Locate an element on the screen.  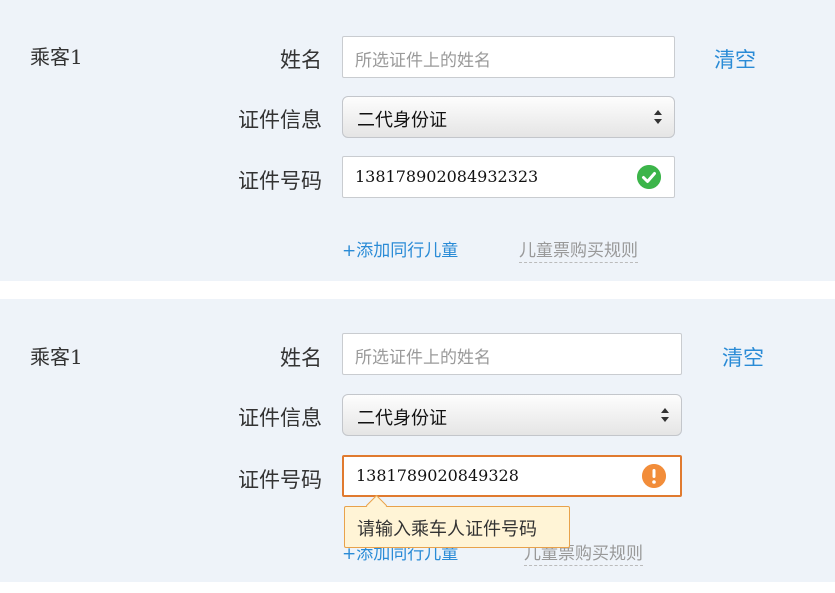
id-number-input: 138178902084932323 is located at coordinates (508, 177).